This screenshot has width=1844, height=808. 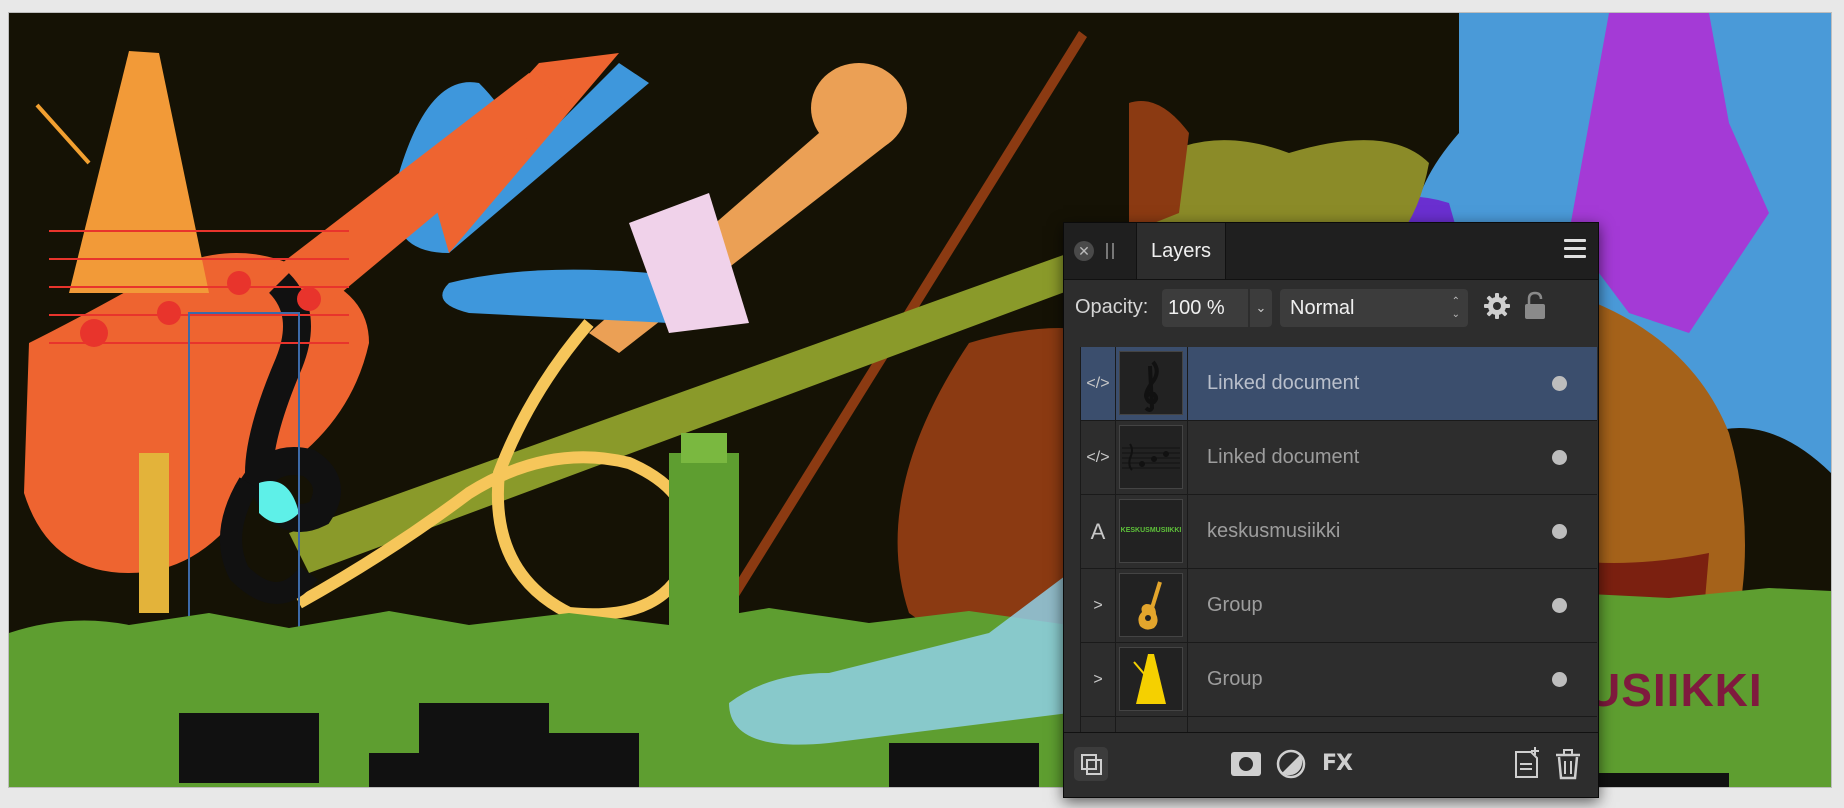 I want to click on blend-mode-value: Normal, so click(x=1322, y=308).